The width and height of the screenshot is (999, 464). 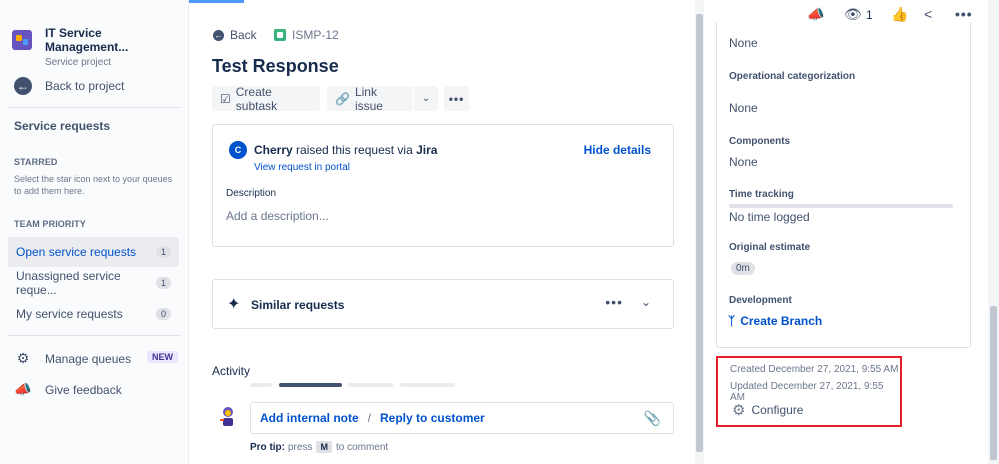 What do you see at coordinates (869, 15) in the screenshot?
I see `watch-count: 1` at bounding box center [869, 15].